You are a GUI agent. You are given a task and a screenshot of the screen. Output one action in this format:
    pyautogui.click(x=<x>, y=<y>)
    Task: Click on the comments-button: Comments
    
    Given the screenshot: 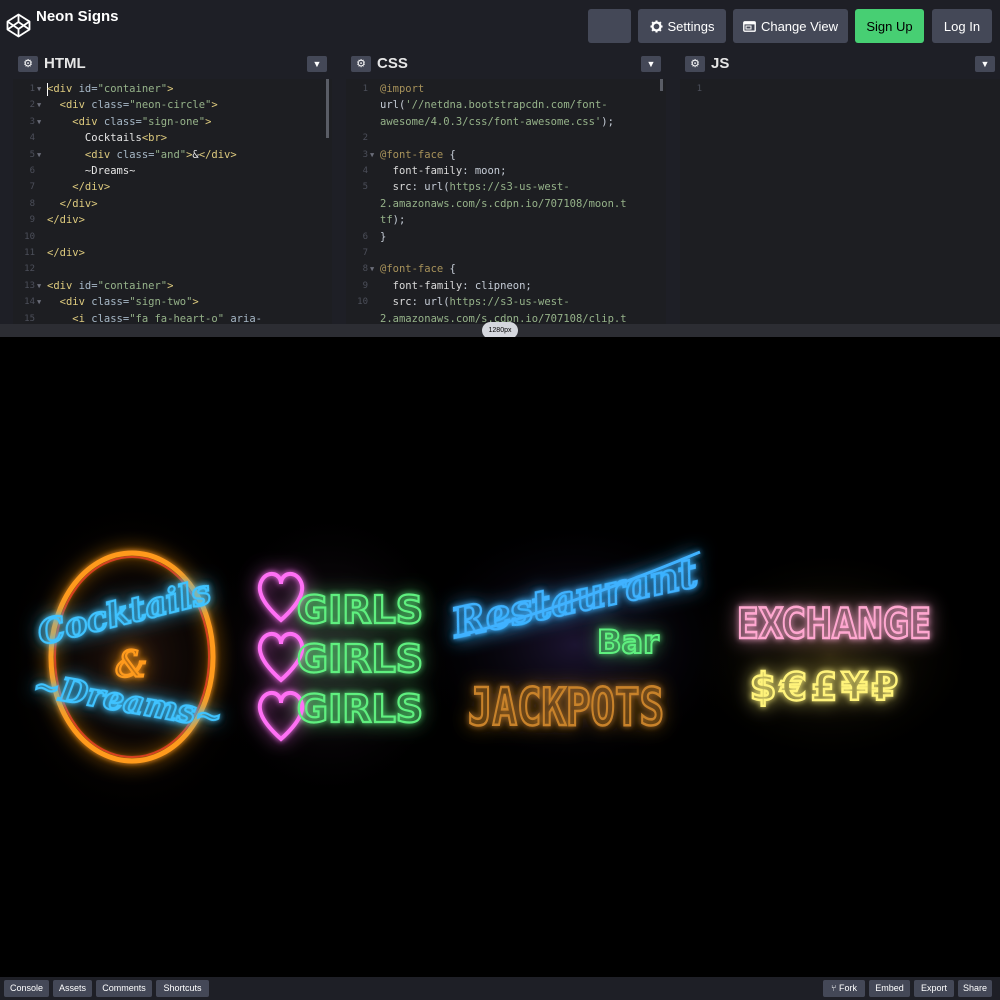 What is the action you would take?
    pyautogui.click(x=124, y=988)
    